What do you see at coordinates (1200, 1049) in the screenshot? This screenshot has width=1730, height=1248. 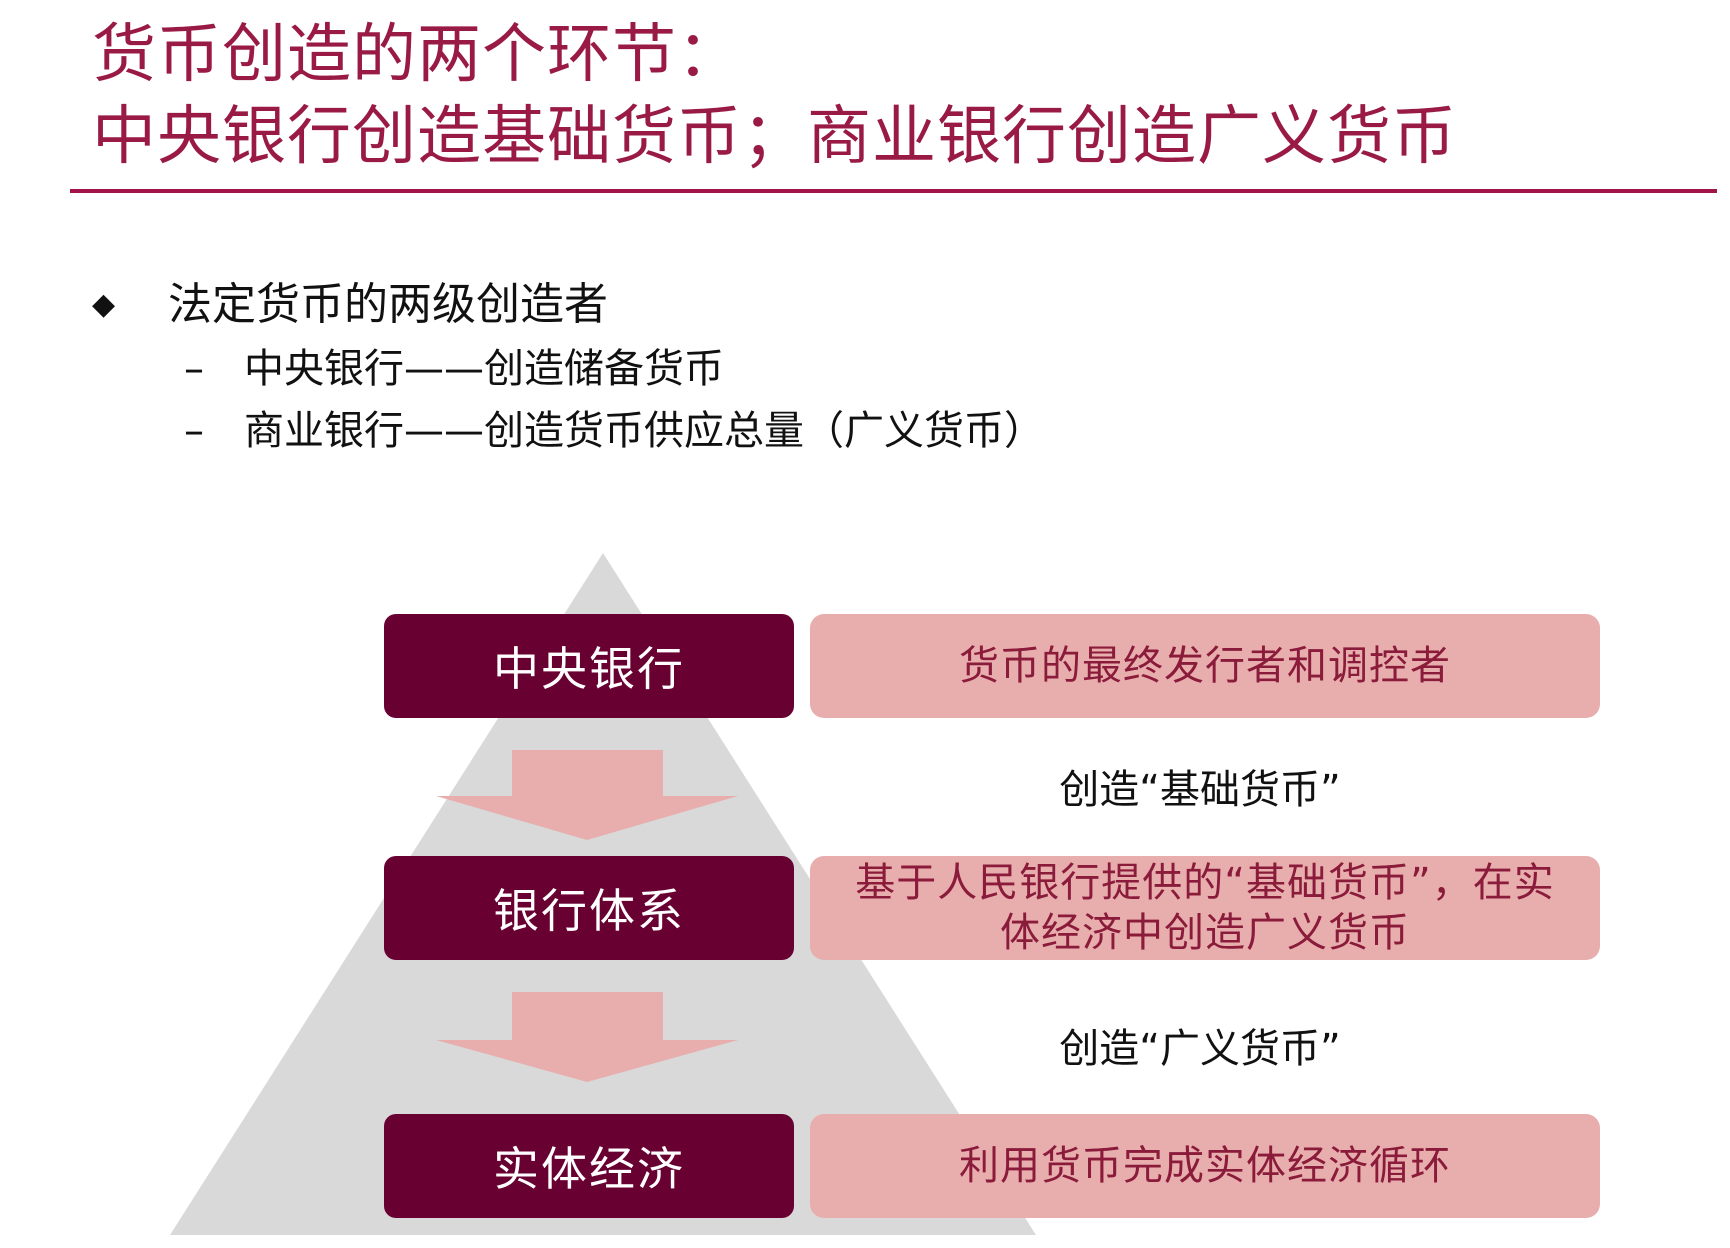 I see `transition-label-broad-money: 创造“广义货币”` at bounding box center [1200, 1049].